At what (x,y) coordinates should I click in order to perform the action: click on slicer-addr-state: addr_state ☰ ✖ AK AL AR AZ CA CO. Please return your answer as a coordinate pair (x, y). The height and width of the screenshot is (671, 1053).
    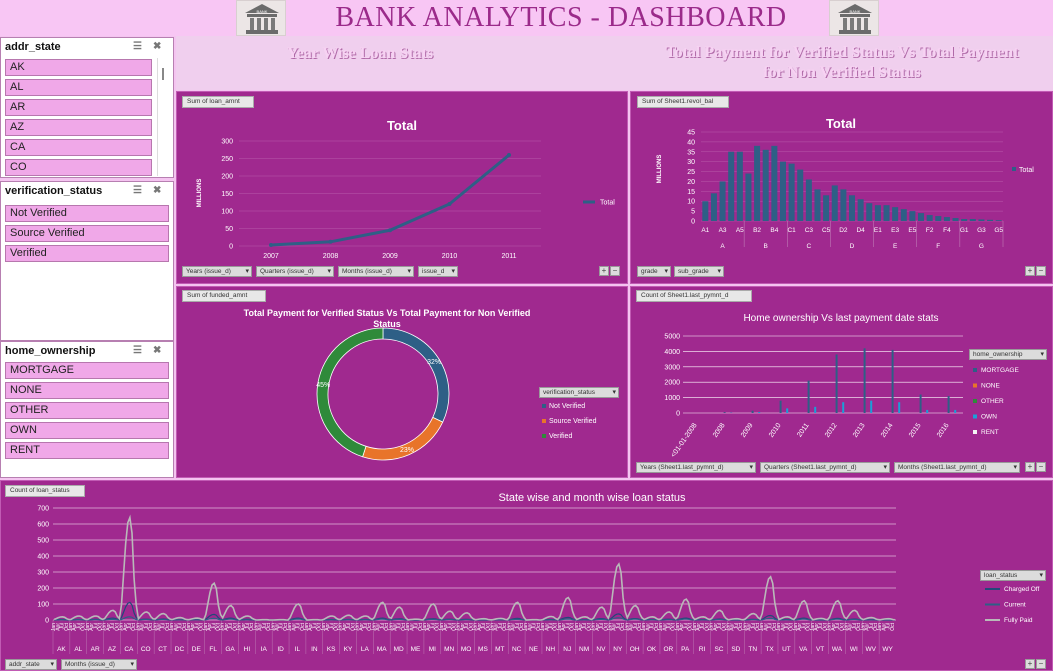
    Looking at the image, I should click on (87, 107).